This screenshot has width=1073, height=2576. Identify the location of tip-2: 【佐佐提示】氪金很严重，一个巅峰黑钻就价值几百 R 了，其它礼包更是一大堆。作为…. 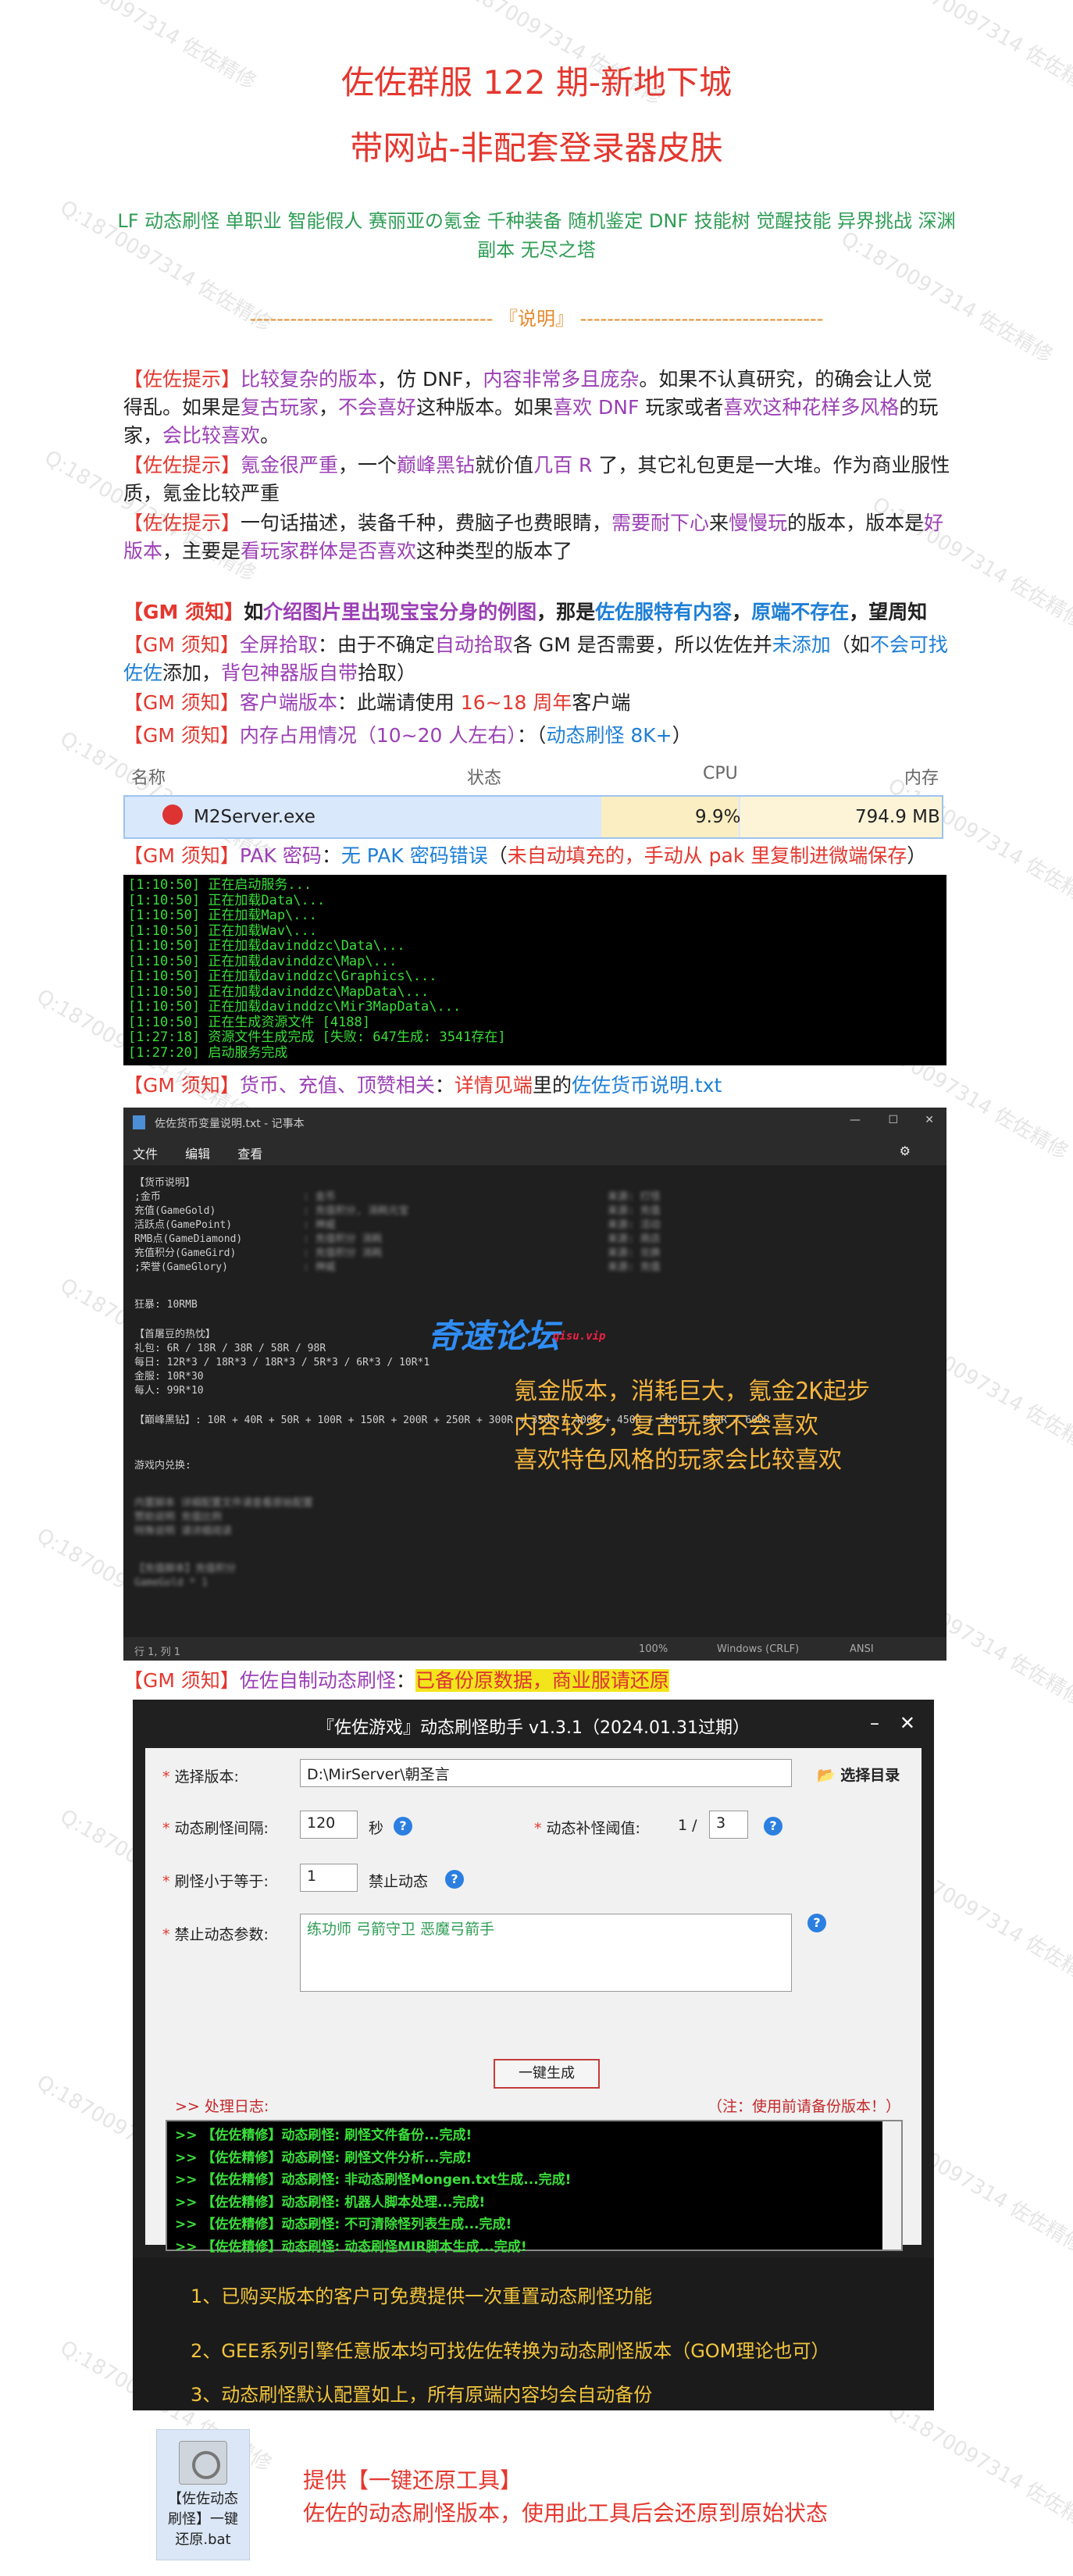
(537, 479).